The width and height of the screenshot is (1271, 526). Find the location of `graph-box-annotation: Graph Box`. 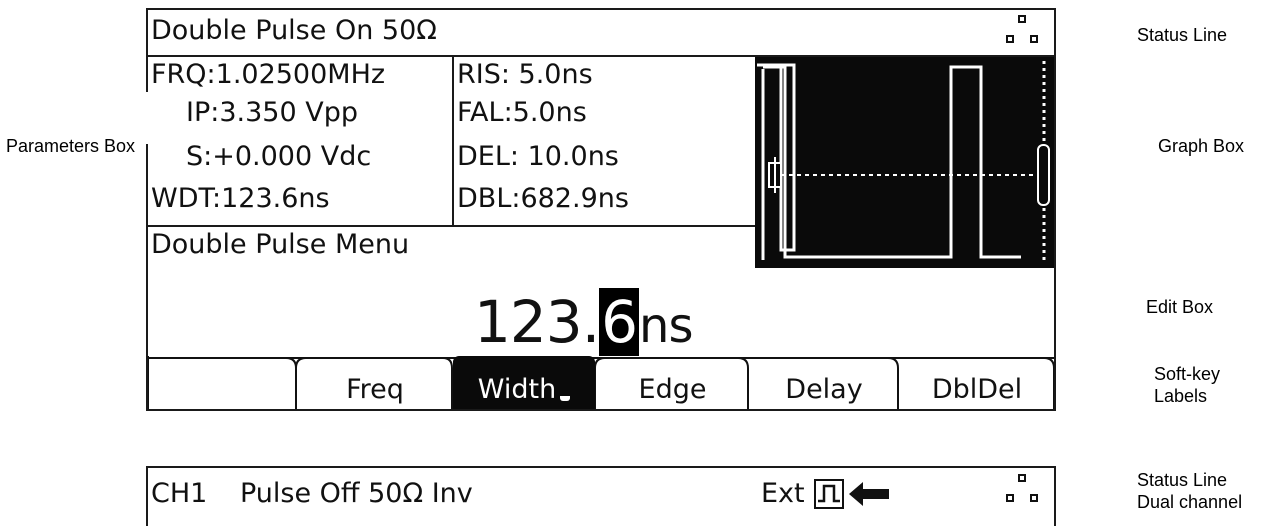

graph-box-annotation: Graph Box is located at coordinates (1201, 146).